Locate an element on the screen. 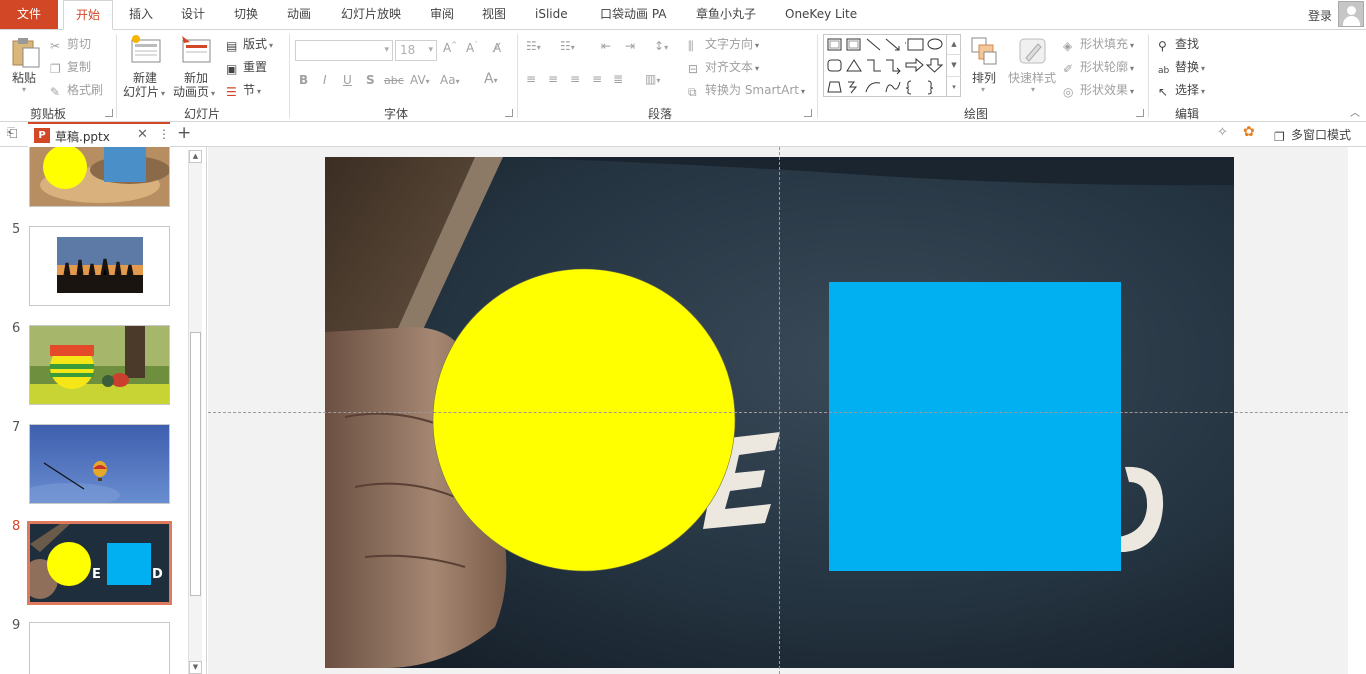 Image resolution: width=1366 pixels, height=674 pixels. clear-format-icon: A̸ is located at coordinates (497, 48).